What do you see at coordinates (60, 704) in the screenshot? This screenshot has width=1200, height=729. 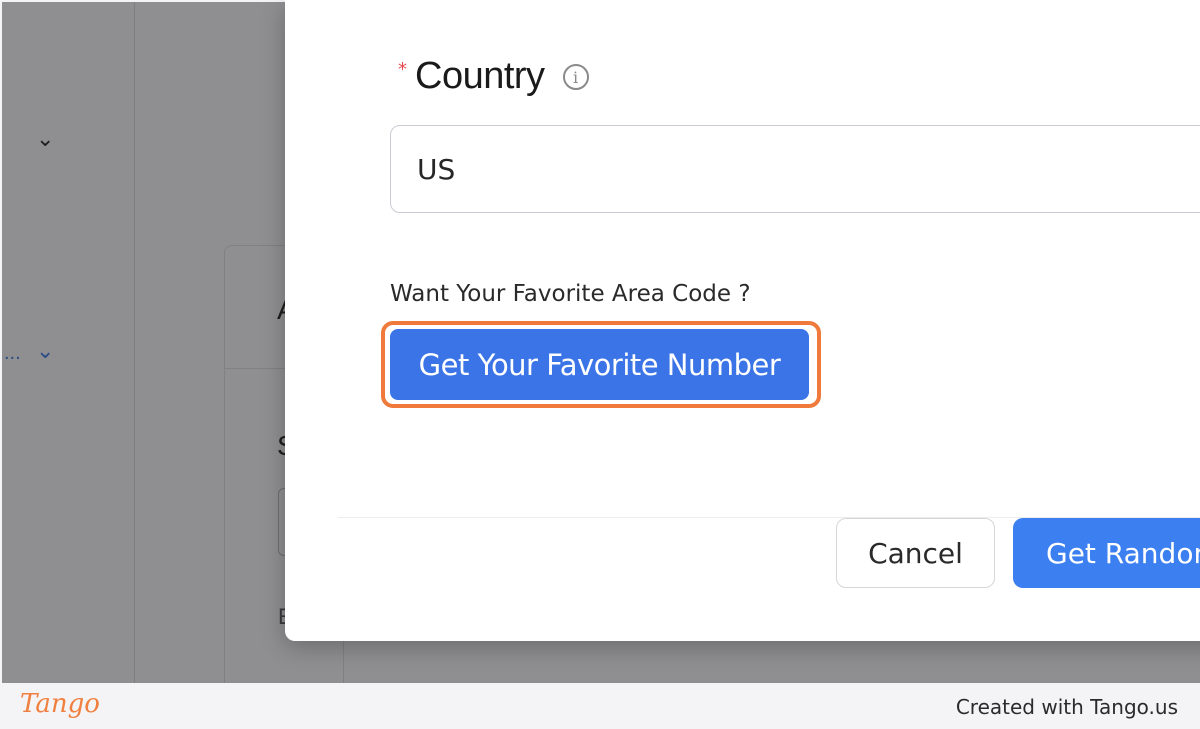 I see `tango-logo: Tango` at bounding box center [60, 704].